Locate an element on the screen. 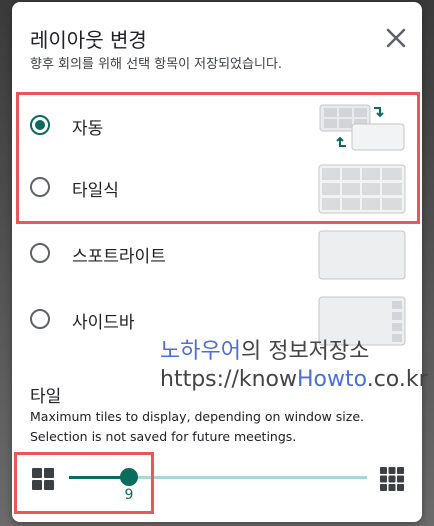 This screenshot has height=526, width=434. close-button is located at coordinates (396, 38).